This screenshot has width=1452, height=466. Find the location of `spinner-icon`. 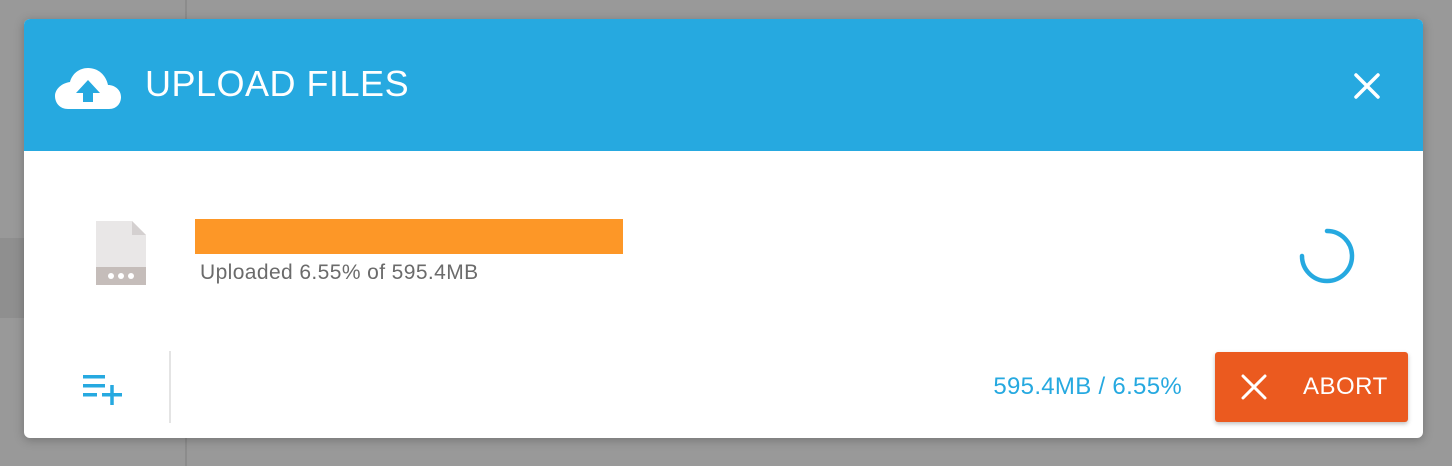

spinner-icon is located at coordinates (1327, 256).